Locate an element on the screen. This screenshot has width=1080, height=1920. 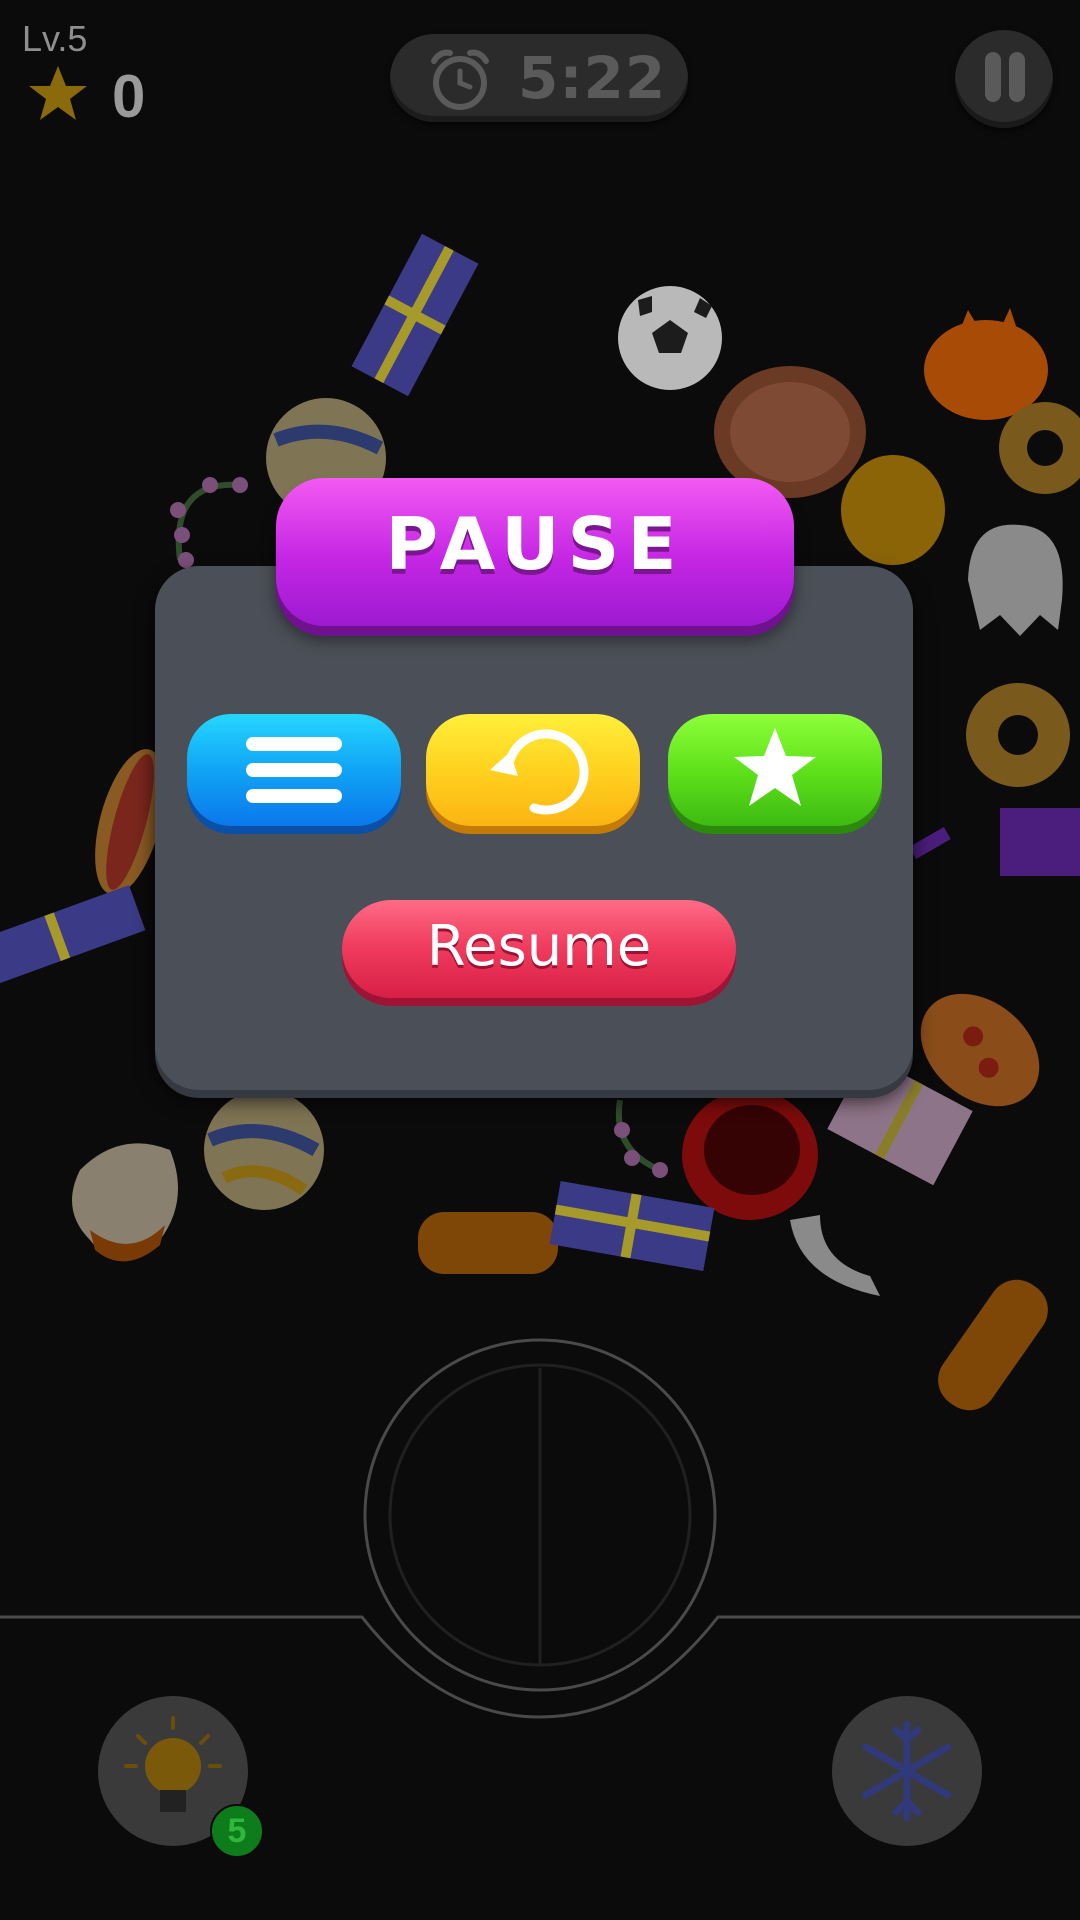
resume-label: Resume is located at coordinates (539, 946).